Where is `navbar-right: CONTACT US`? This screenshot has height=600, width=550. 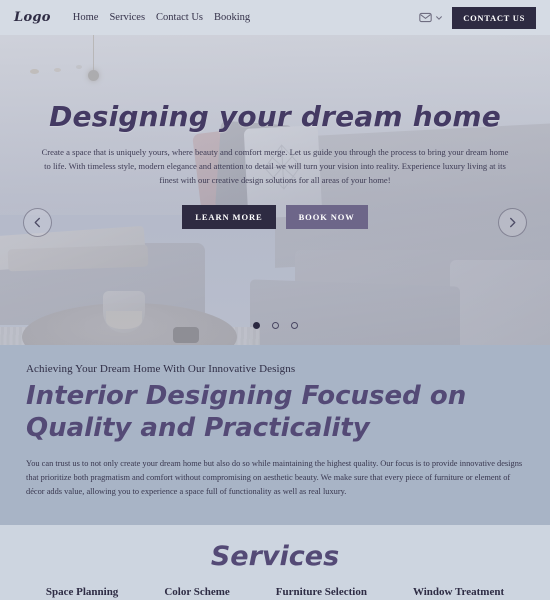
navbar-right: CONTACT US is located at coordinates (477, 17).